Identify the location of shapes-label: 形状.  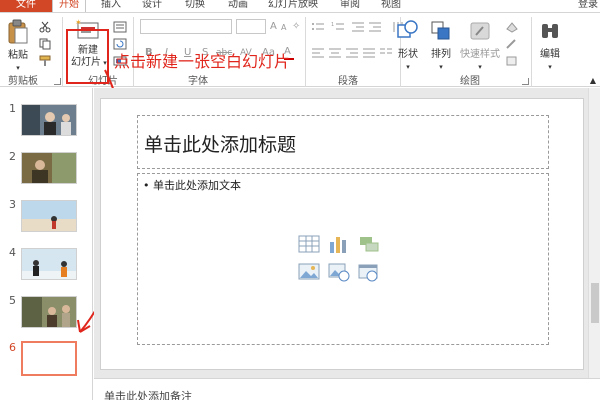
(408, 54).